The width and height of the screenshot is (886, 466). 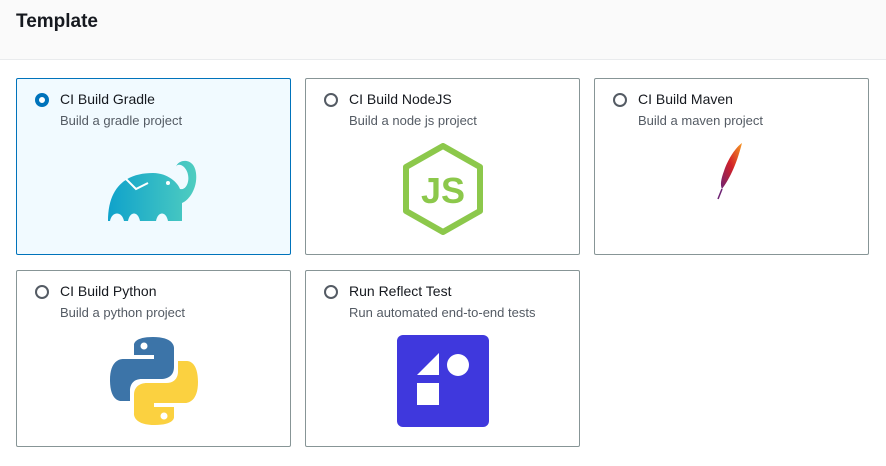 I want to click on reflect-icon, so click(x=442, y=381).